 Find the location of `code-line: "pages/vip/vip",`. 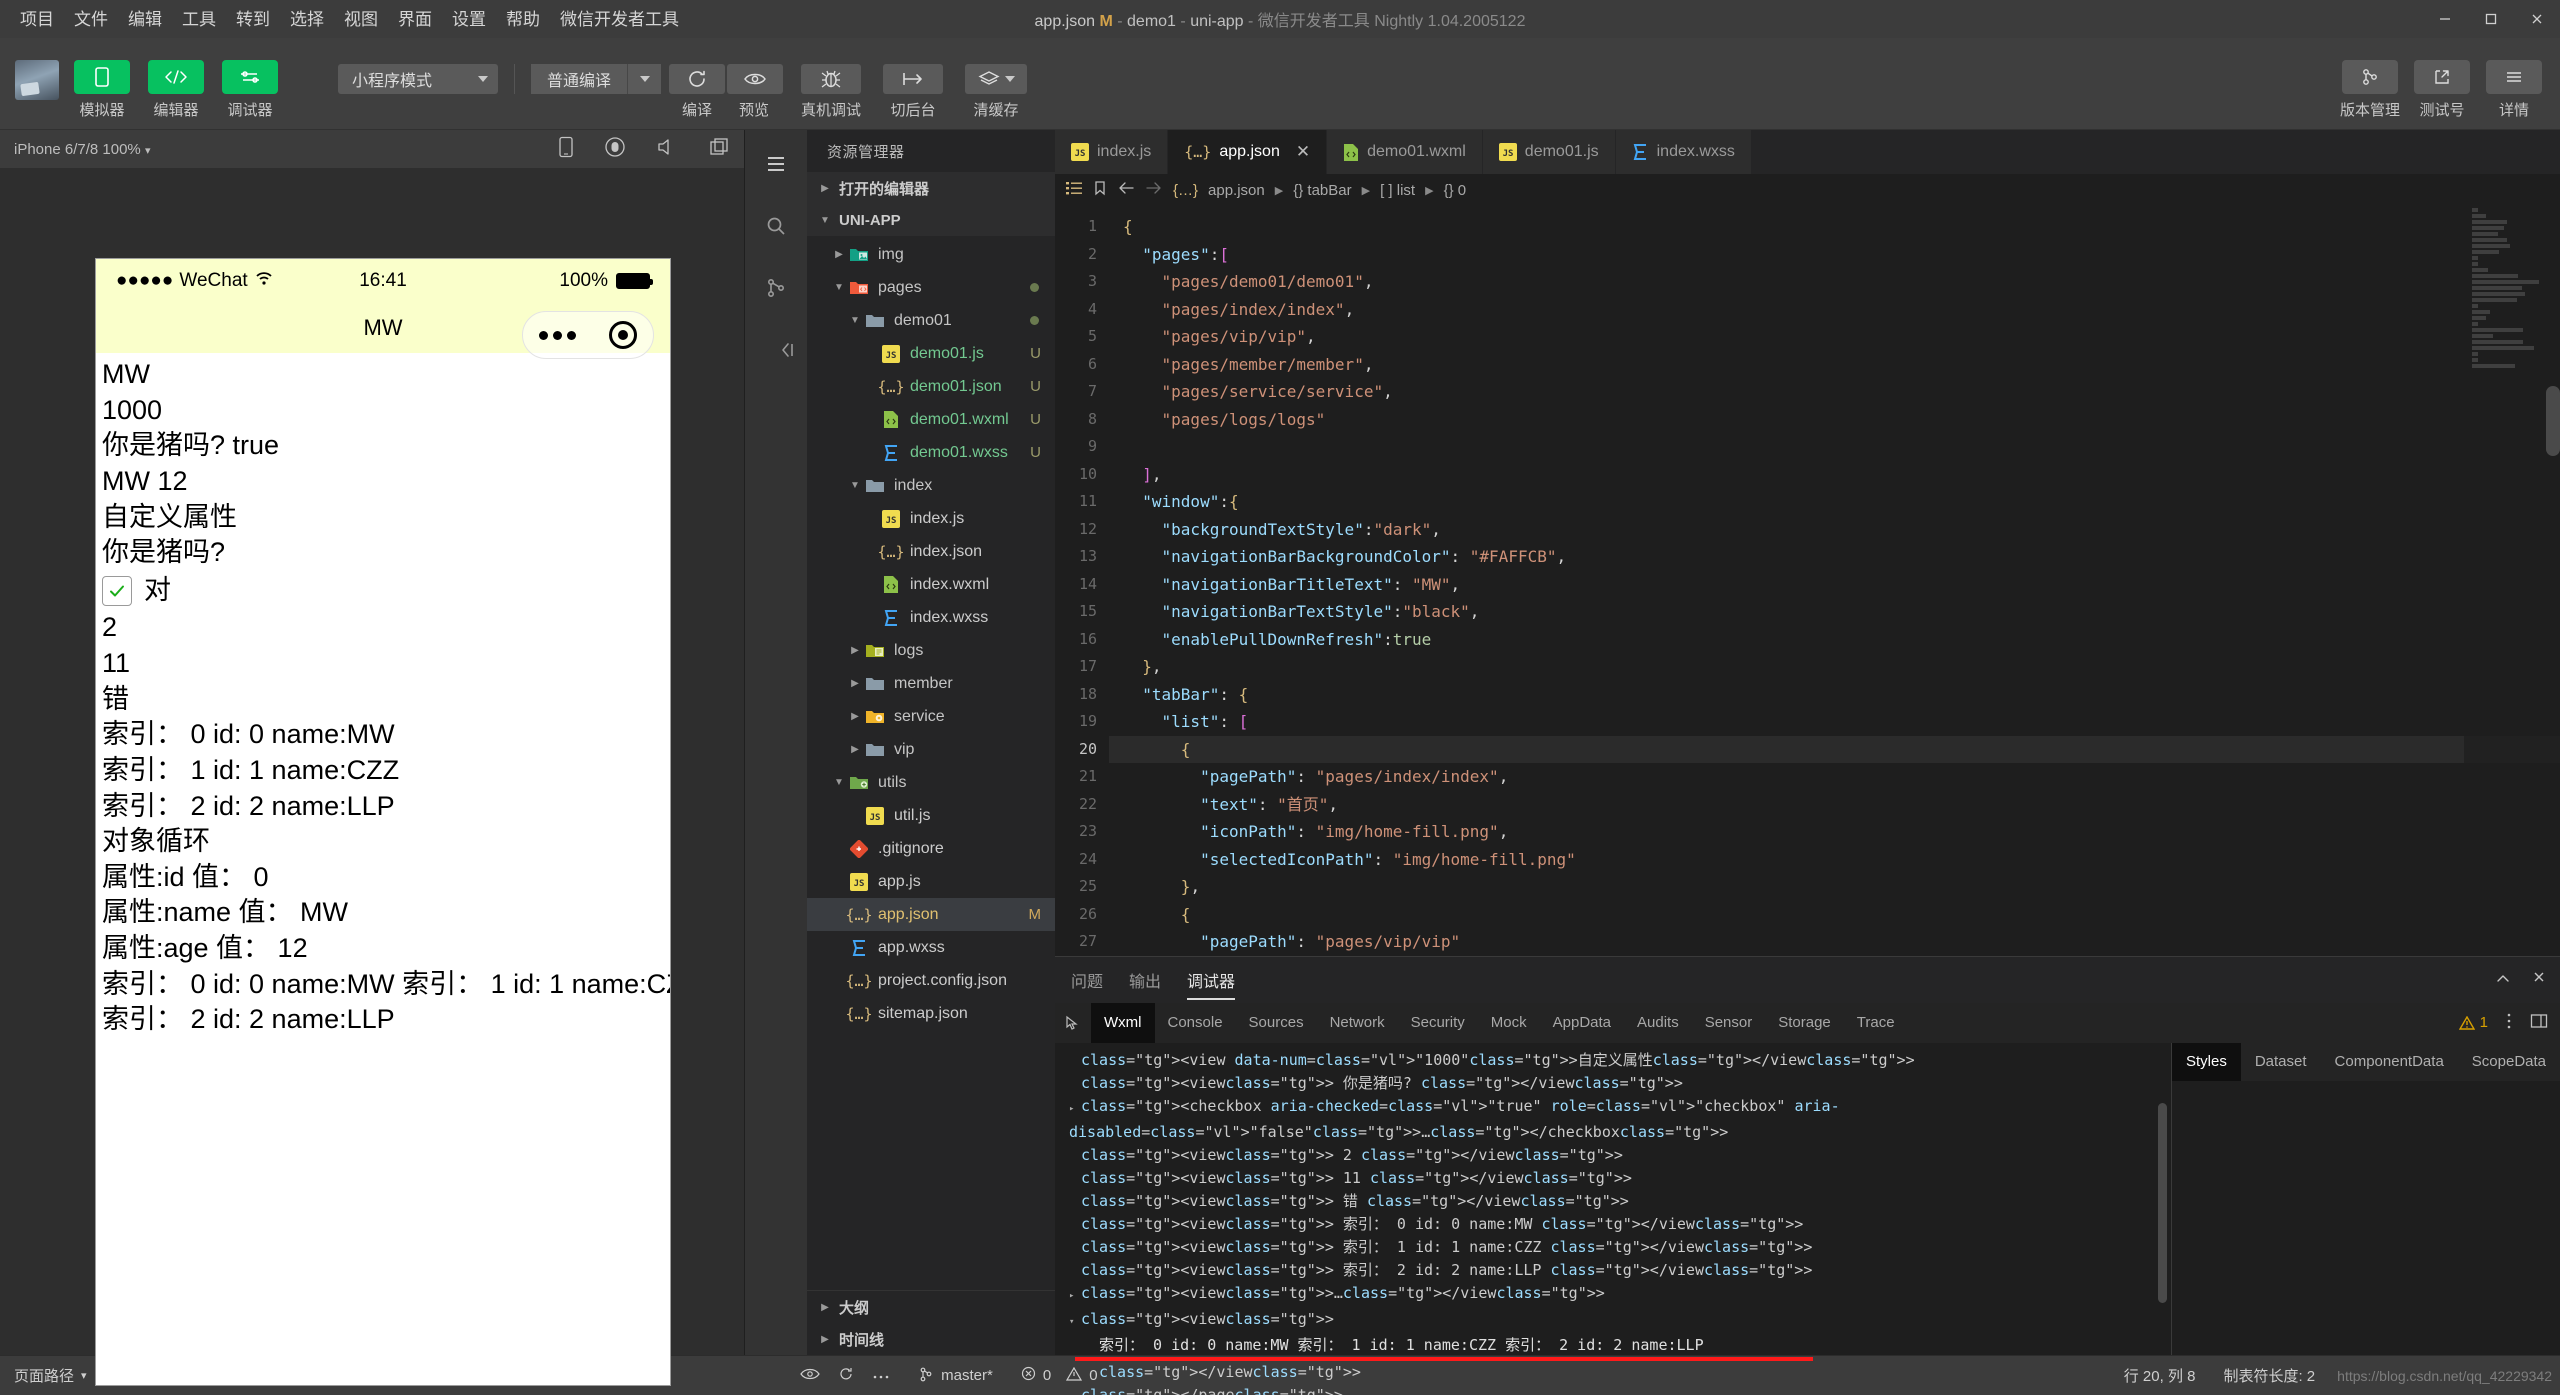

code-line: "pages/vip/vip", is located at coordinates (1834, 337).